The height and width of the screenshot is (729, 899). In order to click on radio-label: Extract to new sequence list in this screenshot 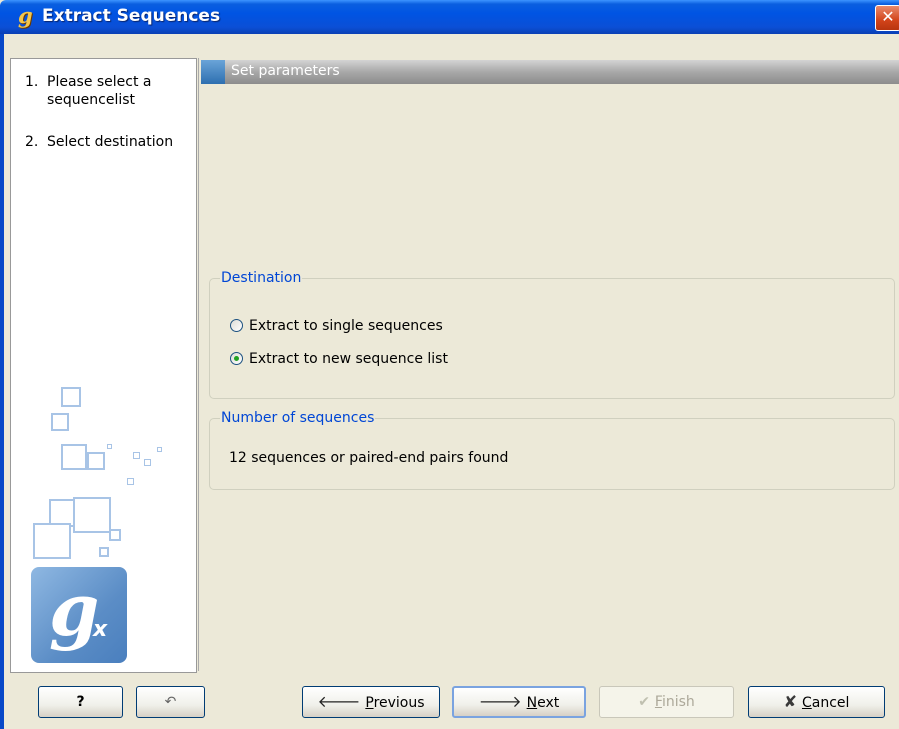, I will do `click(348, 359)`.